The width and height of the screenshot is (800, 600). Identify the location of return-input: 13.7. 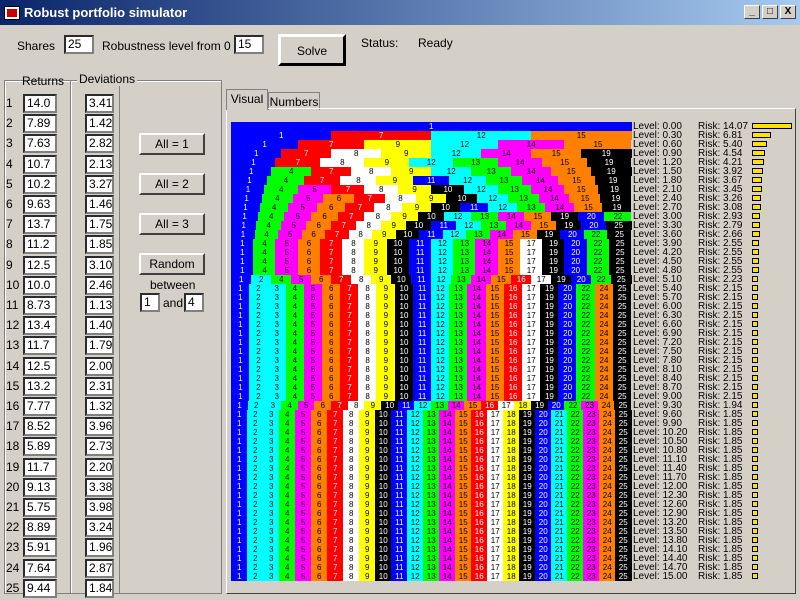
(40, 225).